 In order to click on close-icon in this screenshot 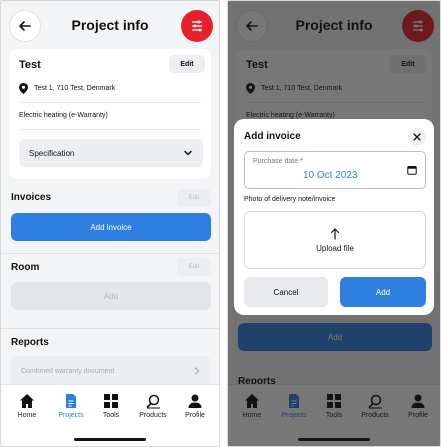, I will do `click(417, 137)`.